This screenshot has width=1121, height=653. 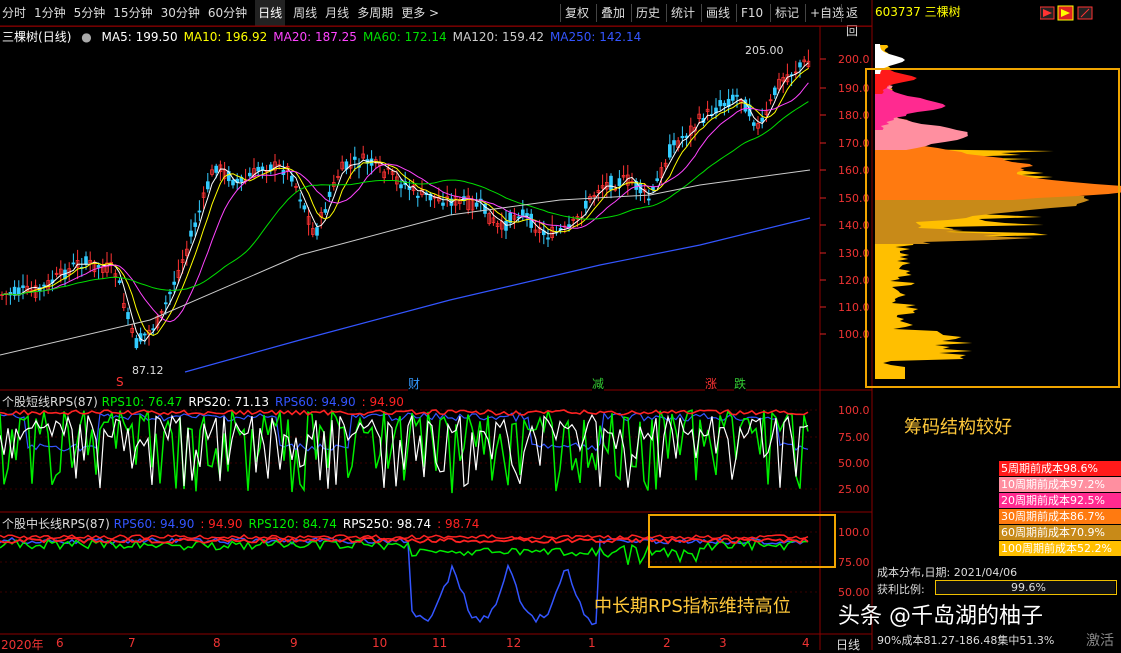 I want to click on rps-short-axis-label: 100.0, so click(x=854, y=410).